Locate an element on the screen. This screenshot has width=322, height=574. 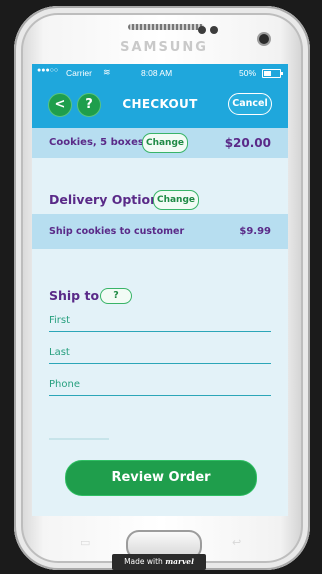
phone-input is located at coordinates (160, 384).